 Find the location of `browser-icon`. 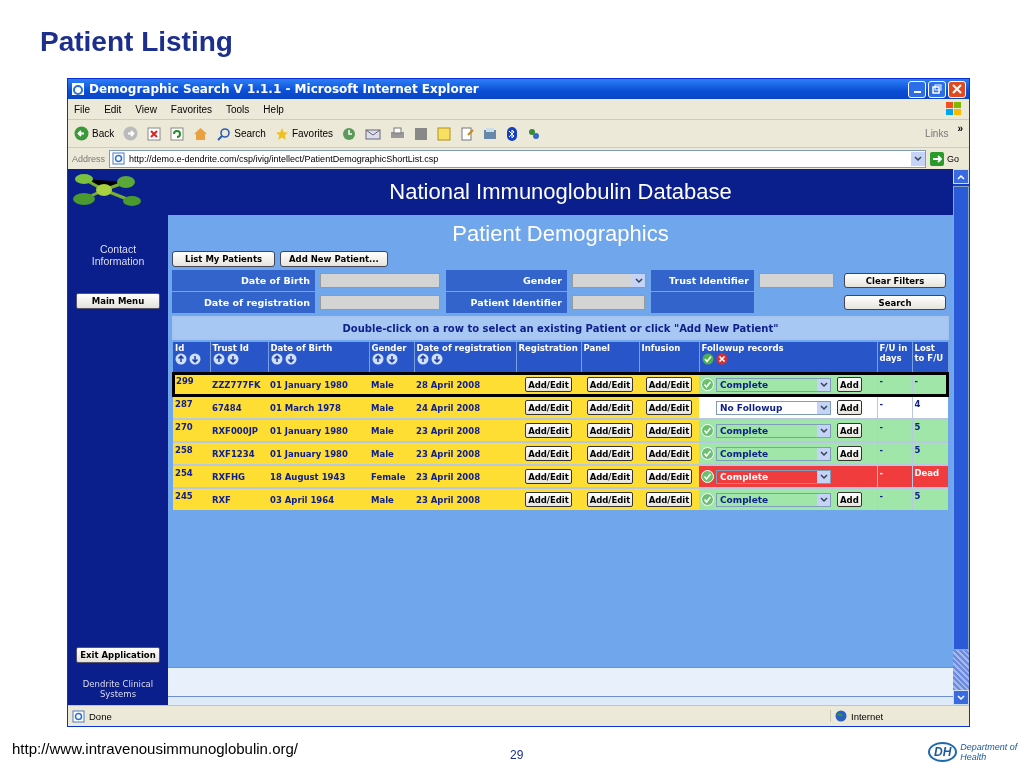

browser-icon is located at coordinates (78, 89).